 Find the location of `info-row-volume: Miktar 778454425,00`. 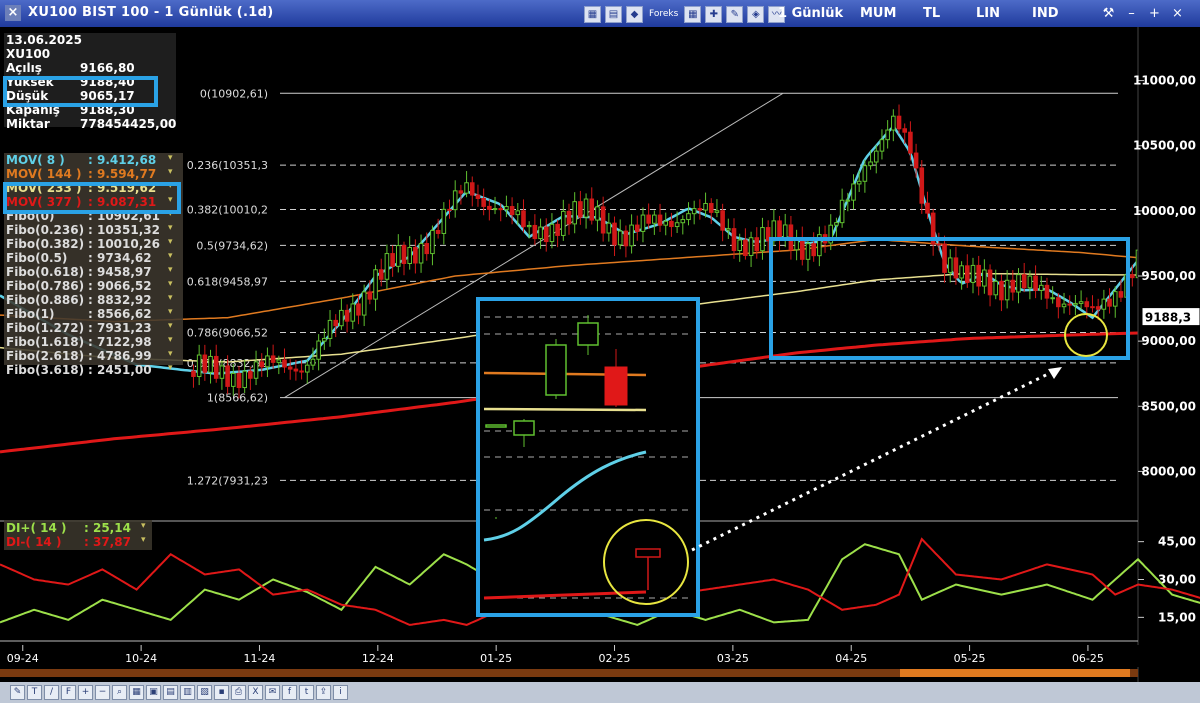

info-row-volume: Miktar 778454425,00 is located at coordinates (91, 124).